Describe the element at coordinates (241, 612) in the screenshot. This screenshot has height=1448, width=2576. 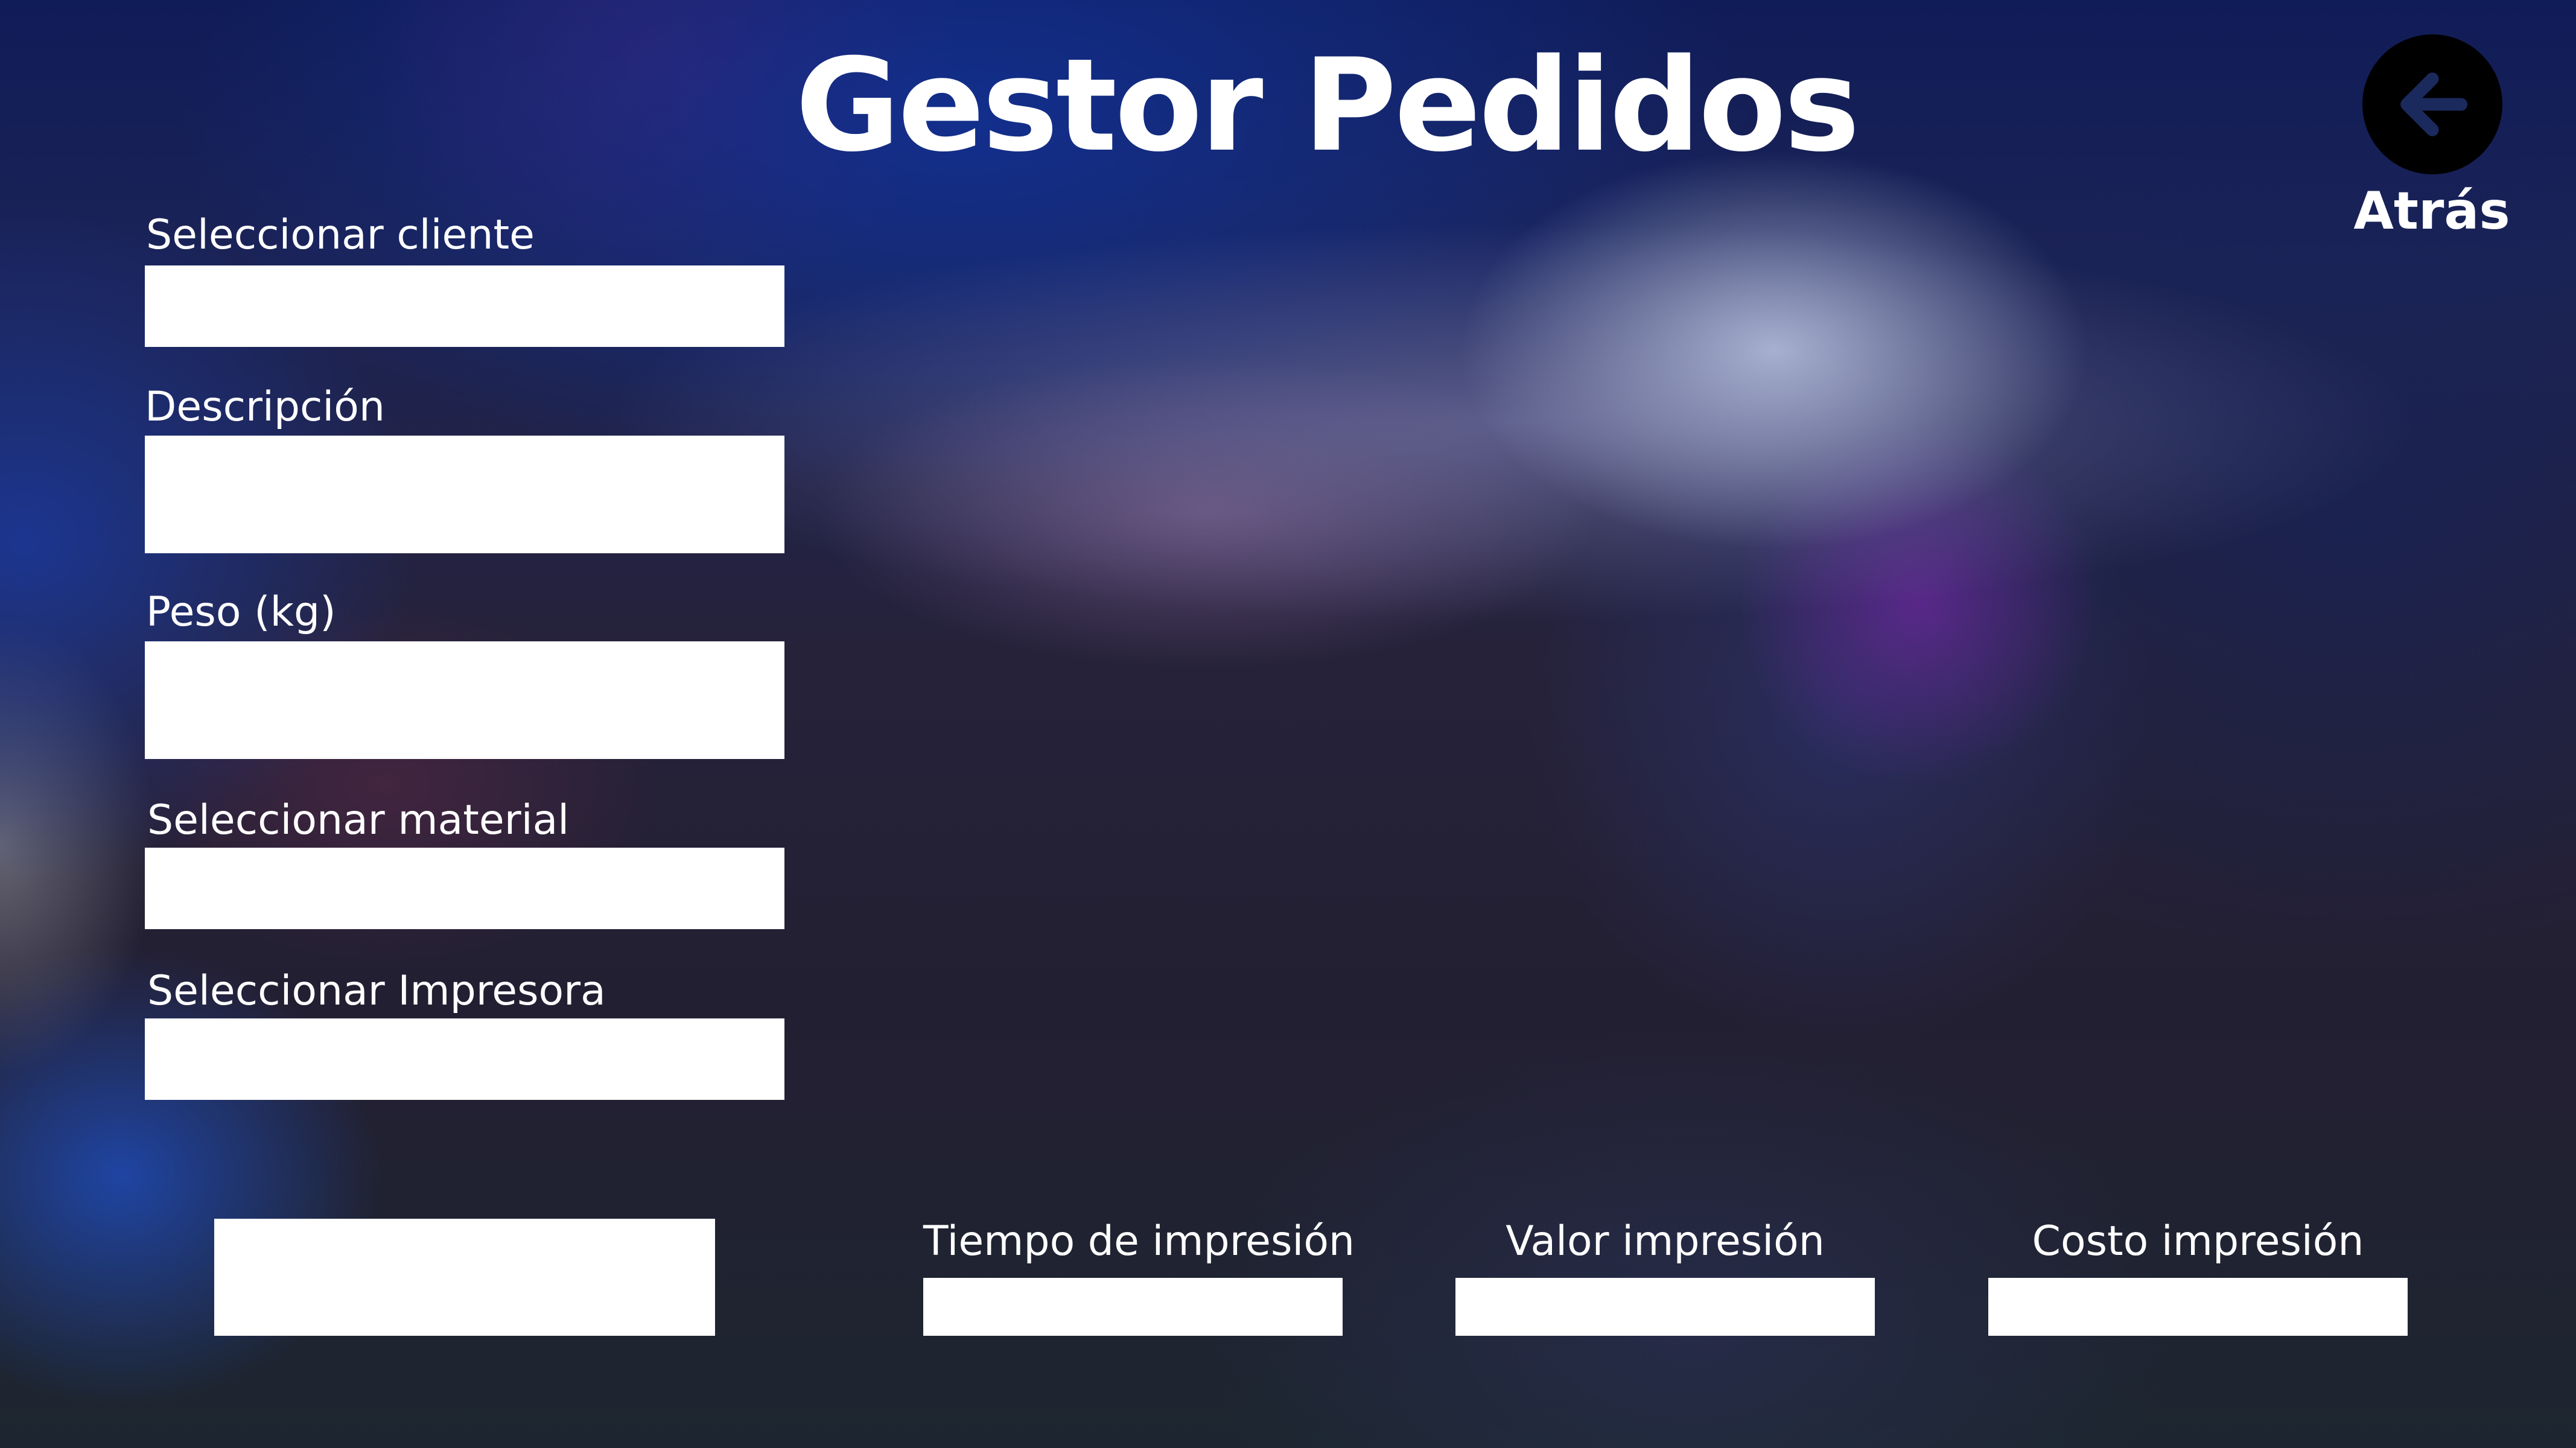
I see `weight-label: Peso (kg)` at that location.